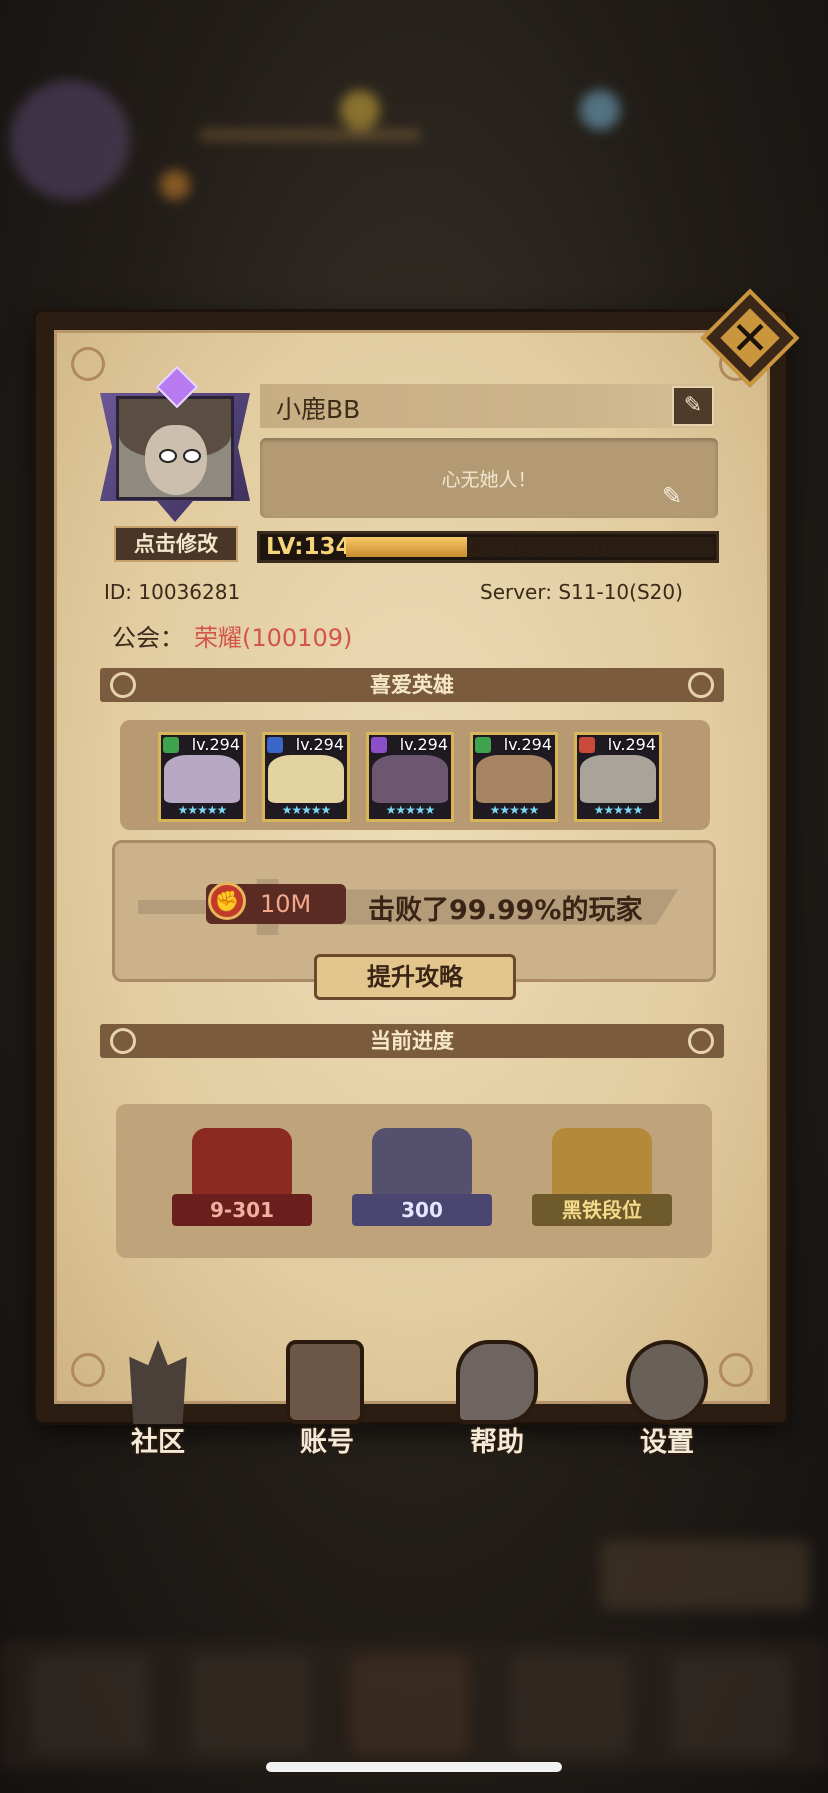  I want to click on help-label: 帮助, so click(497, 1442).